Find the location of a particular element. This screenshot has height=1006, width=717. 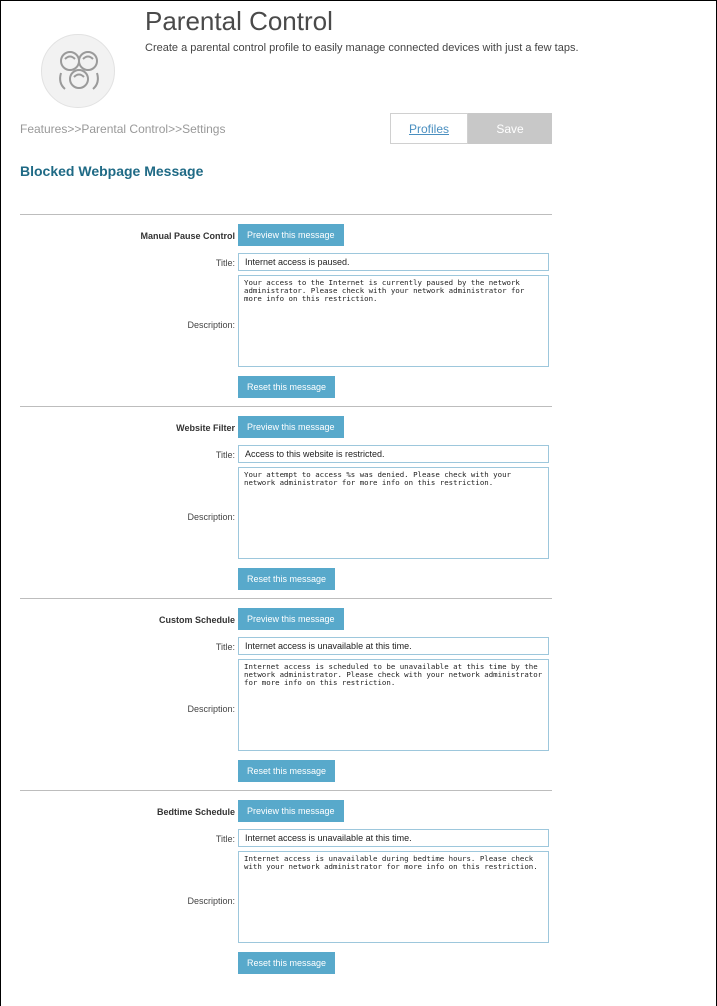

family-icon is located at coordinates (78, 71).